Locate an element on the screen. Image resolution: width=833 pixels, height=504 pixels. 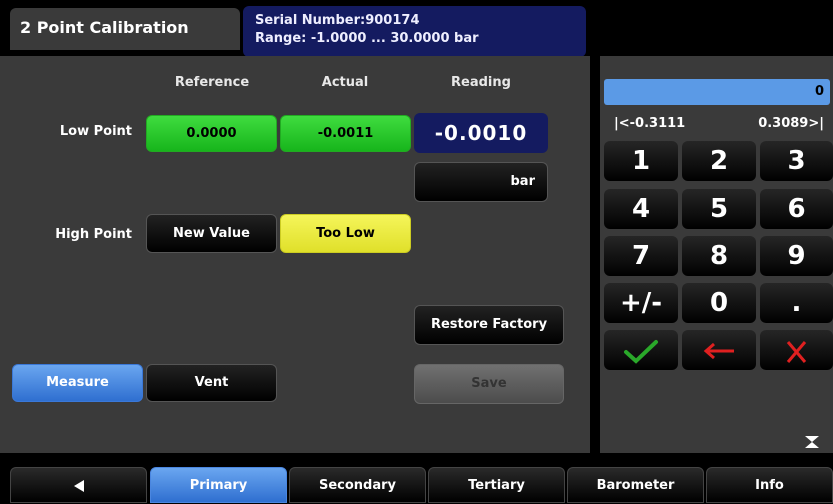
low-point-label: Low Point is located at coordinates (95, 131).